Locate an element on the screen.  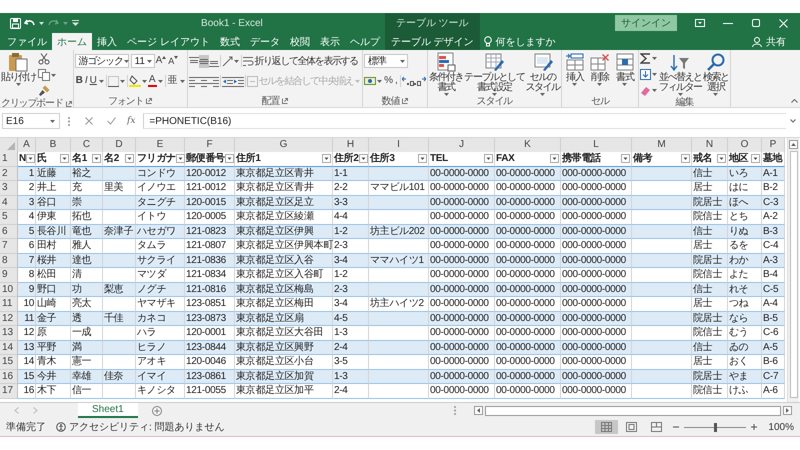
scroll-right-icon is located at coordinates (787, 410).